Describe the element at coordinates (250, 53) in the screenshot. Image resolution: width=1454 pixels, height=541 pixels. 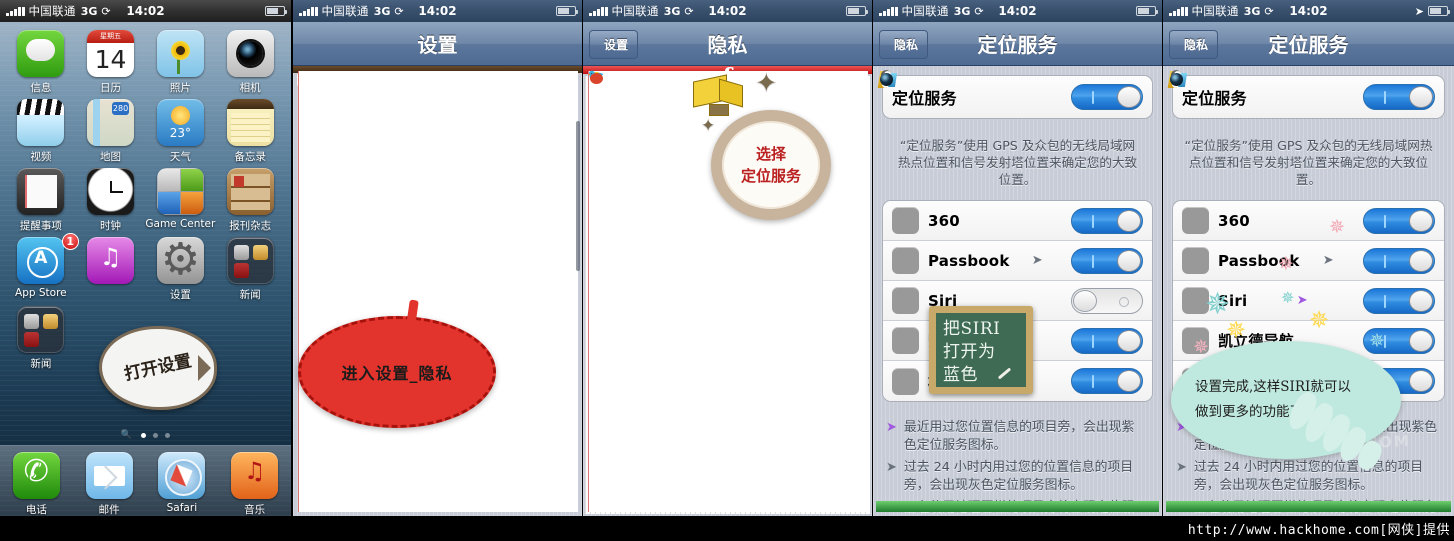
I see `camera-icon` at that location.